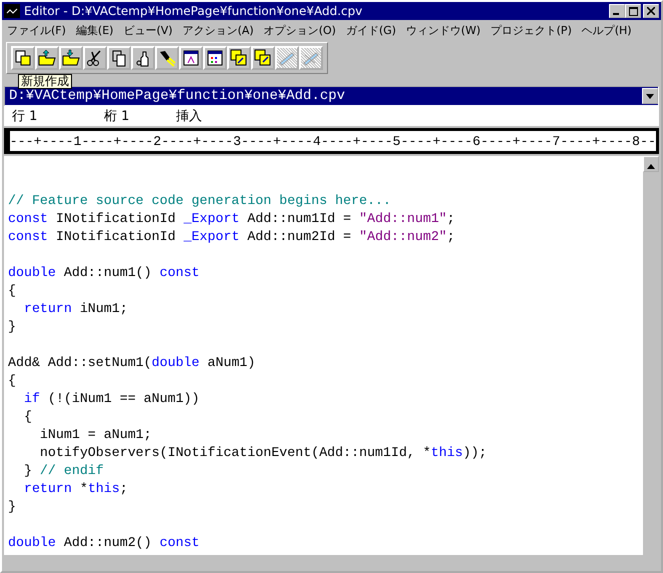 This screenshot has height=573, width=663. Describe the element at coordinates (189, 116) in the screenshot. I see `insert-mode-indicator: 挿入` at that location.